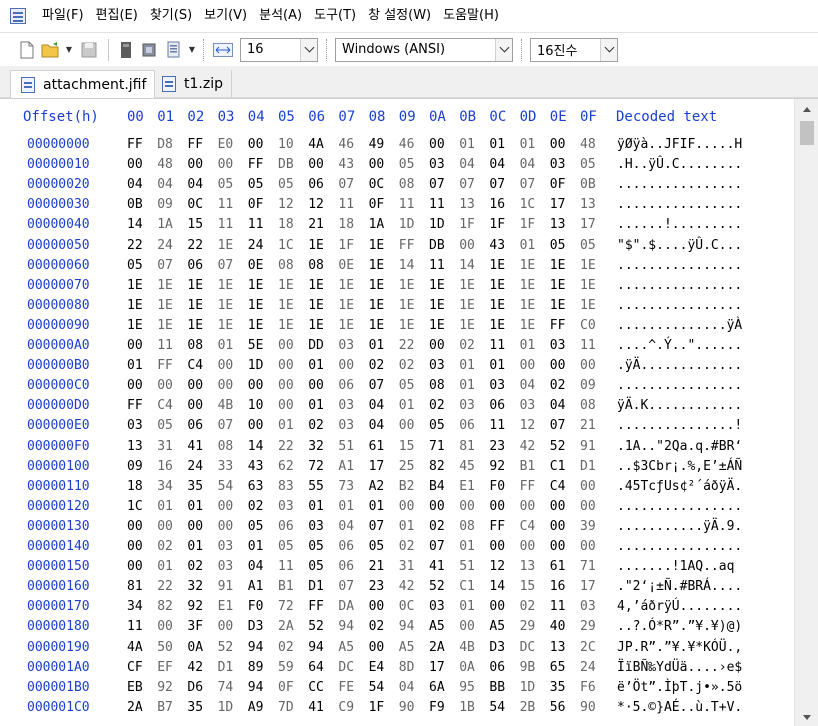 Image resolution: width=818 pixels, height=726 pixels. I want to click on hex-byte: 94, so click(411, 627).